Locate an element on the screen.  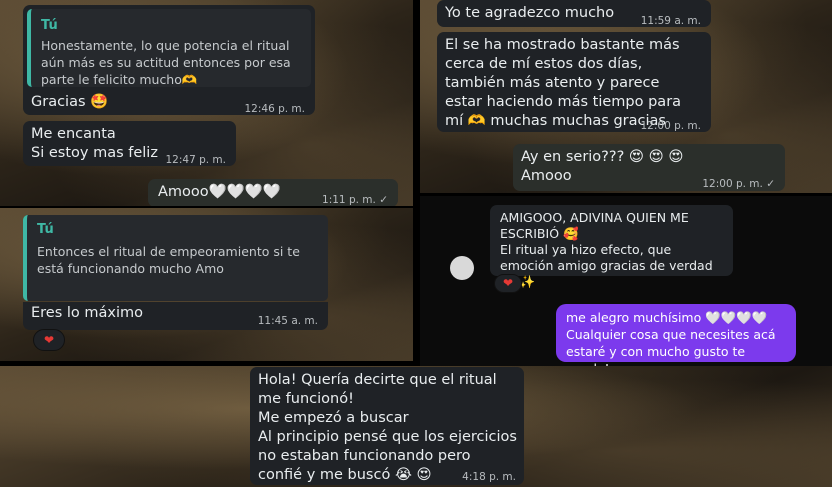
message-time: 11:59 a. m. is located at coordinates (670, 21).